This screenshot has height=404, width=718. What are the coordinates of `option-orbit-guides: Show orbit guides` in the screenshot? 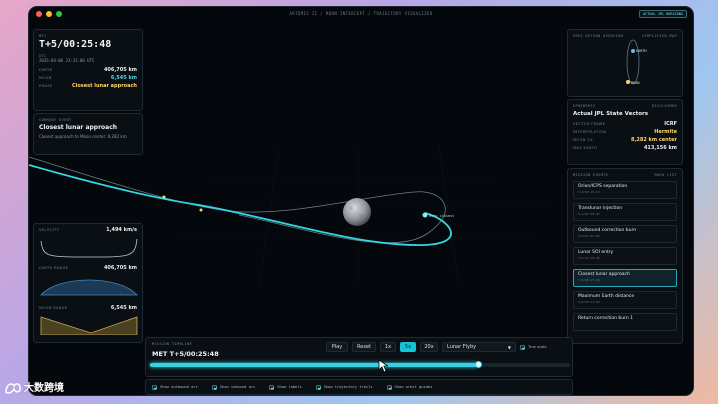 It's located at (409, 387).